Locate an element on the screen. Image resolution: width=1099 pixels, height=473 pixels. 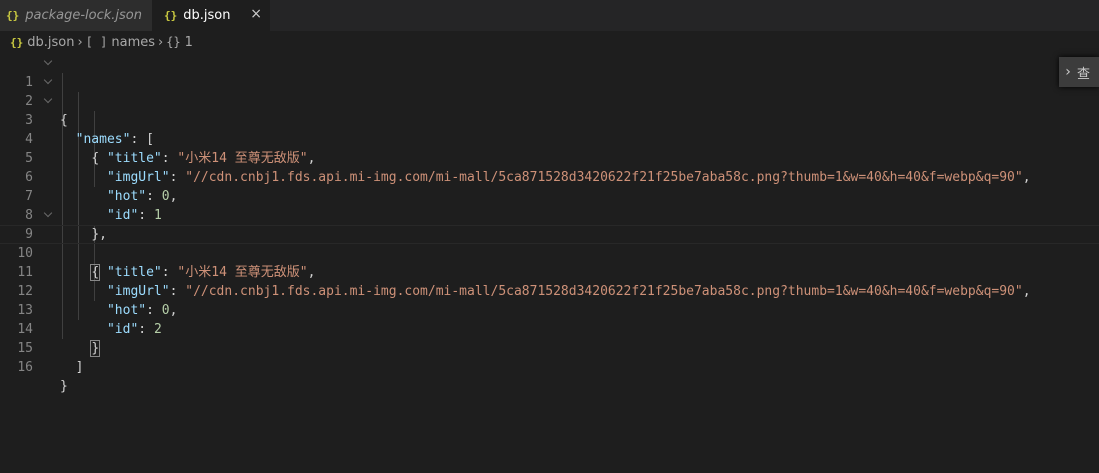
code-line-current: 10 "title": "小米14 至尊无敌版", is located at coordinates (549, 252).